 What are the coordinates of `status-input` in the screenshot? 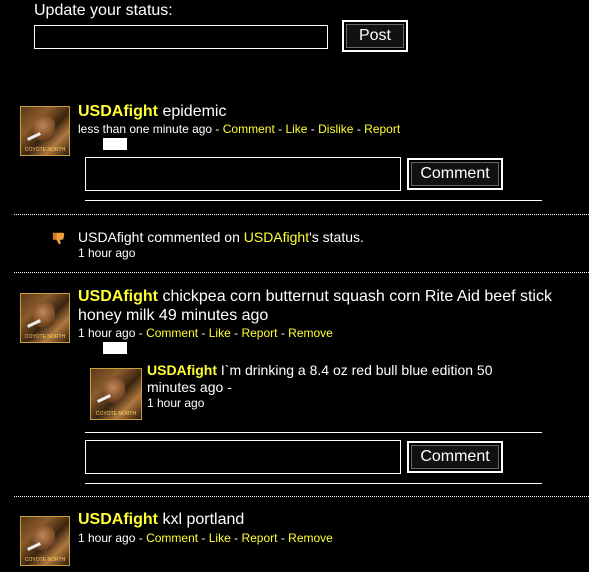 It's located at (181, 37).